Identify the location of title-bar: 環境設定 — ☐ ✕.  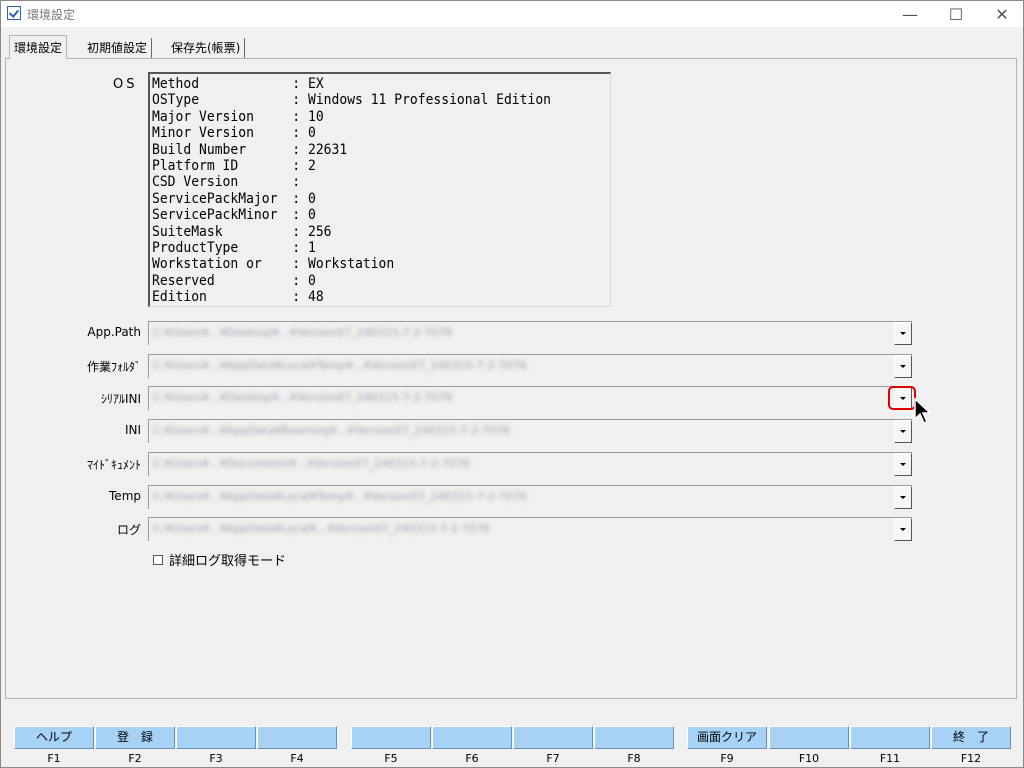
(512, 14).